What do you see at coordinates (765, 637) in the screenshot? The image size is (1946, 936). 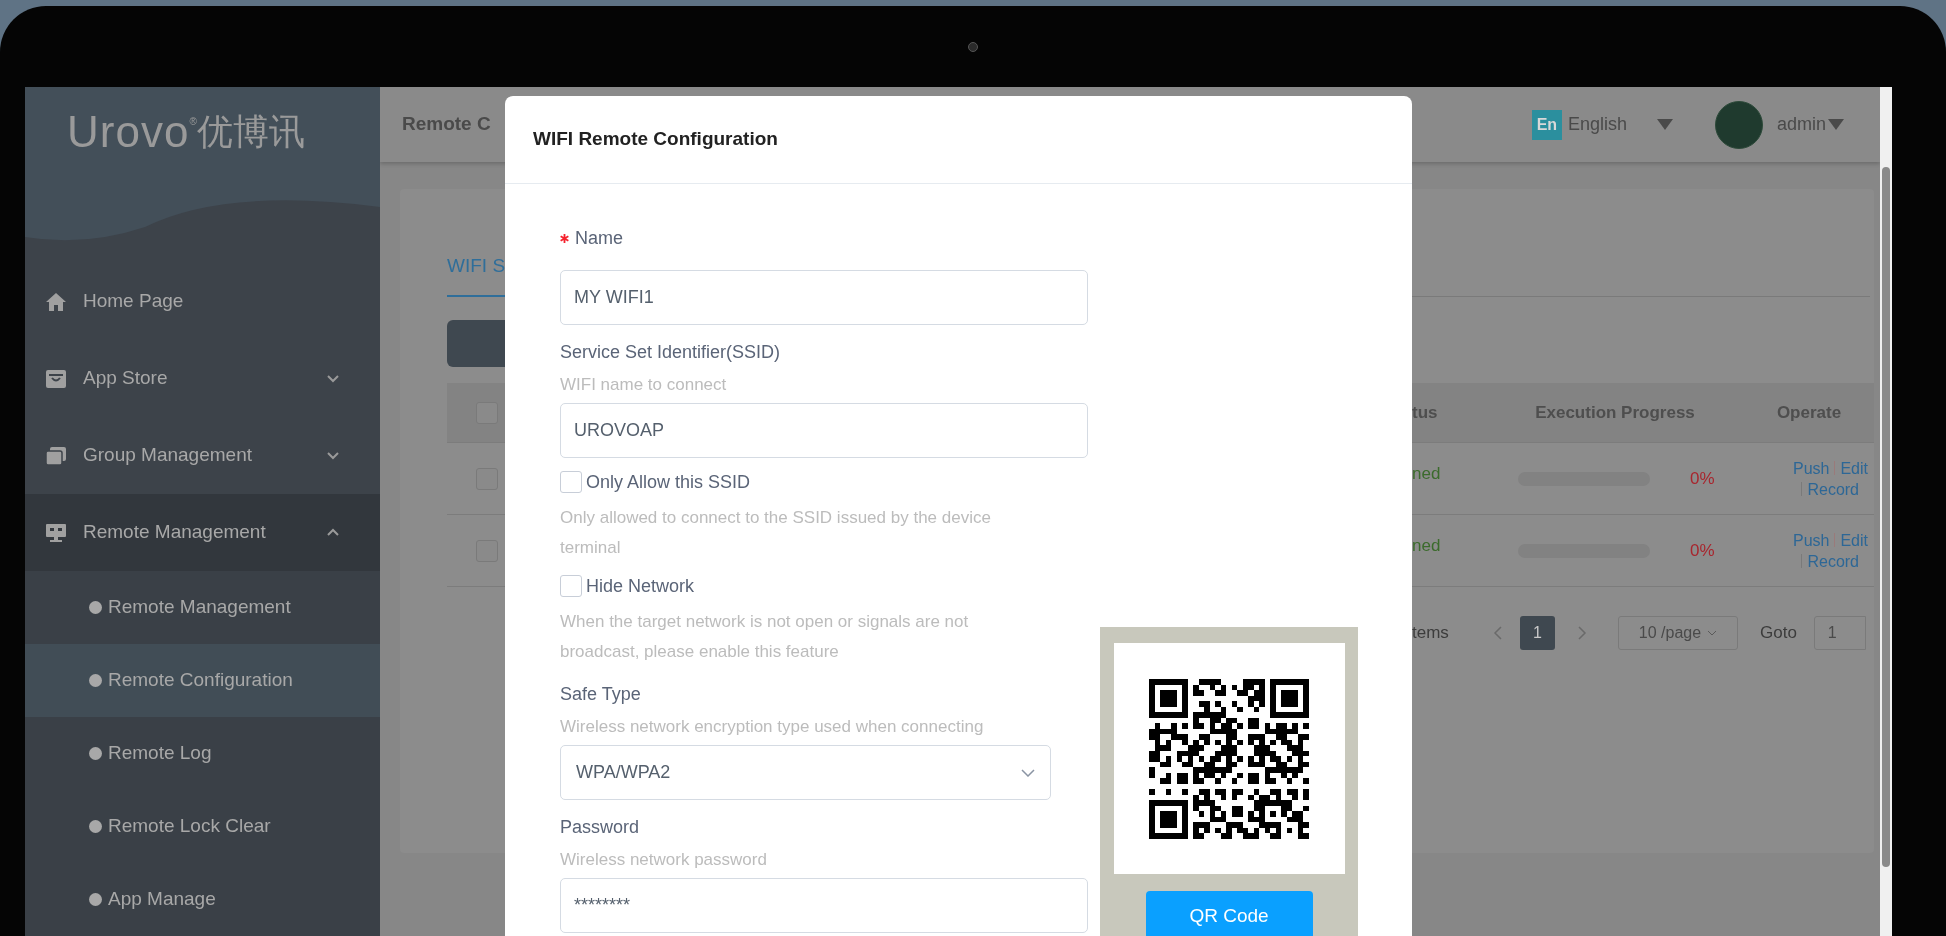 I see `field-help: When the target network is not open or signals are not broadcast, please enable this feature` at bounding box center [765, 637].